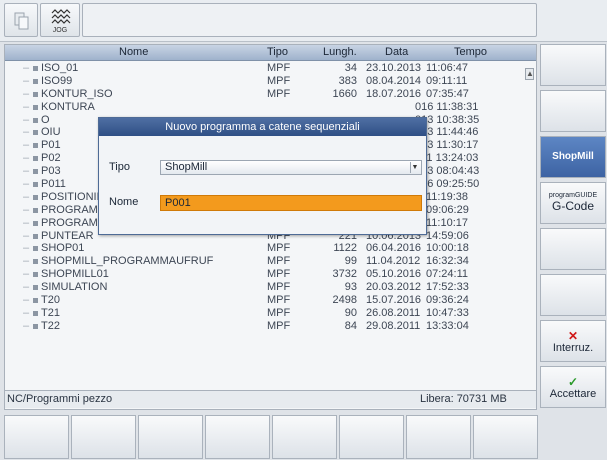 The image size is (607, 460). Describe the element at coordinates (344, 93) in the screenshot. I see `program-length: 1660` at that location.